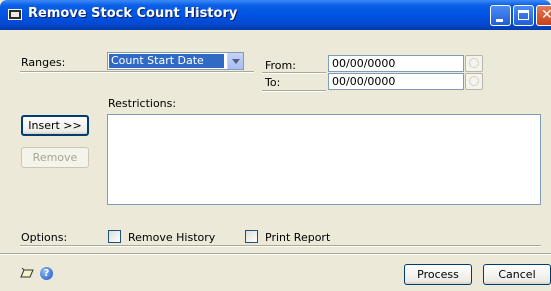 The width and height of the screenshot is (551, 291). Describe the element at coordinates (166, 61) in the screenshot. I see `ranges-selected-value: Count Start Date` at that location.